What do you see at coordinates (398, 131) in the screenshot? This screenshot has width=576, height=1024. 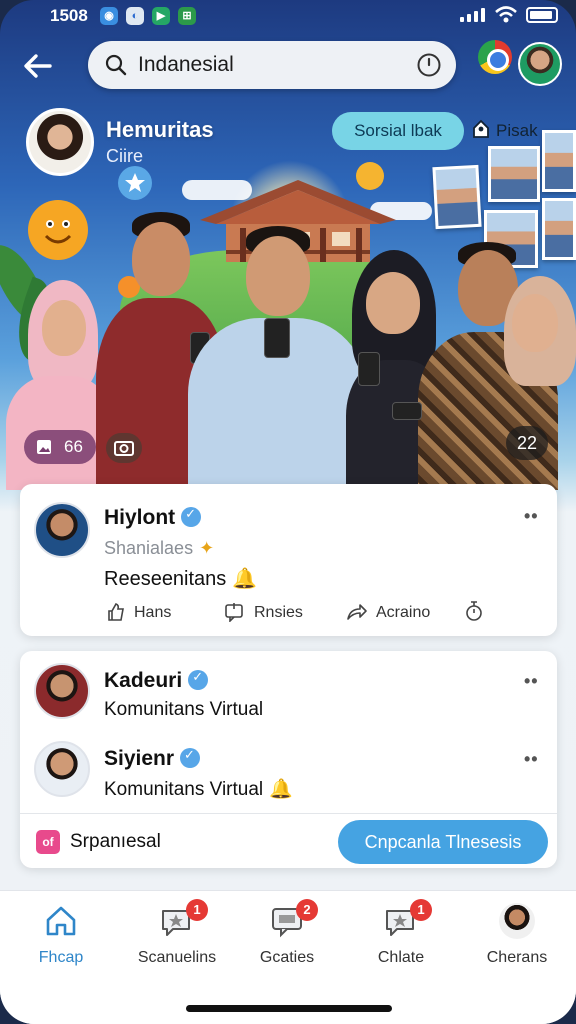 I see `social-pill-button: Sorsial lbak` at bounding box center [398, 131].